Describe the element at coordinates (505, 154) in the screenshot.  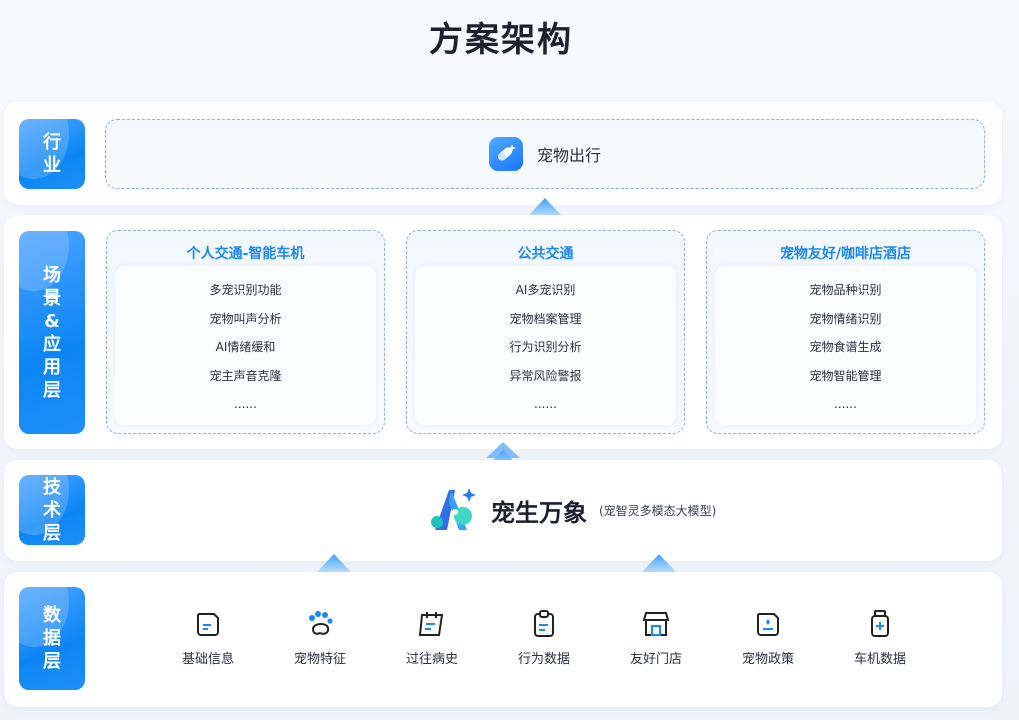
I see `pill-app-icon` at that location.